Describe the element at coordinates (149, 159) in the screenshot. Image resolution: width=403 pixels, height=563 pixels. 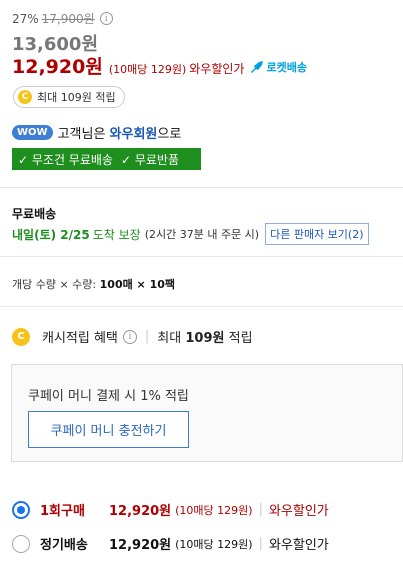
I see `free-return-label: ✓ 무료반품` at that location.